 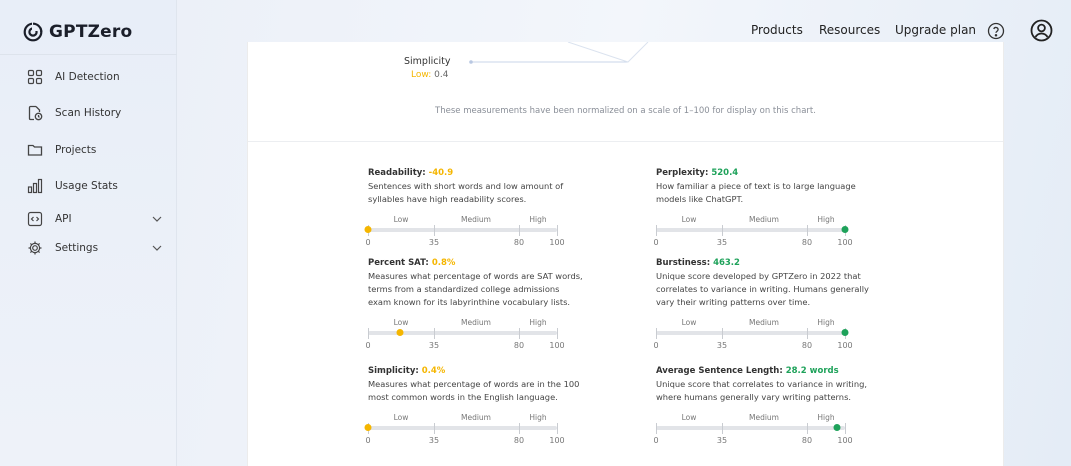 I want to click on sidebar-item-scan-history: Scan History, so click(x=95, y=113).